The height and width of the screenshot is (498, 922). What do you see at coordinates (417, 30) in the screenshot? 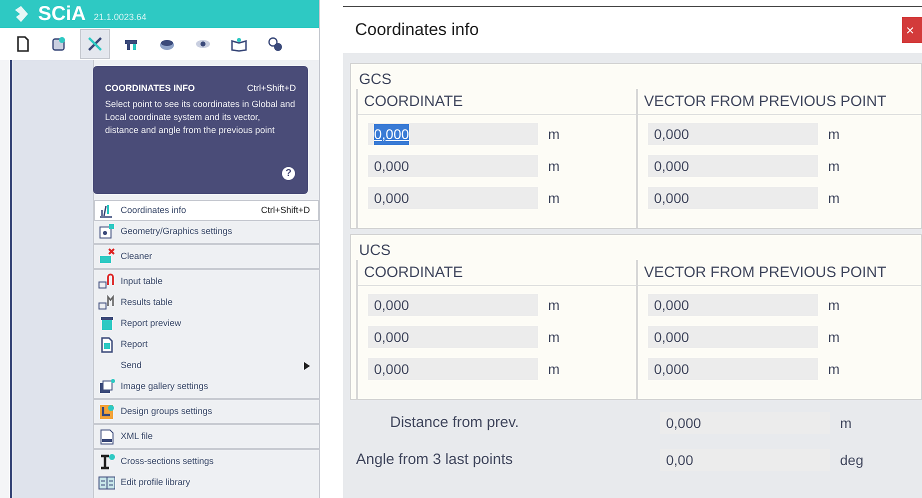
I see `dialog-title: Coordinates info` at bounding box center [417, 30].